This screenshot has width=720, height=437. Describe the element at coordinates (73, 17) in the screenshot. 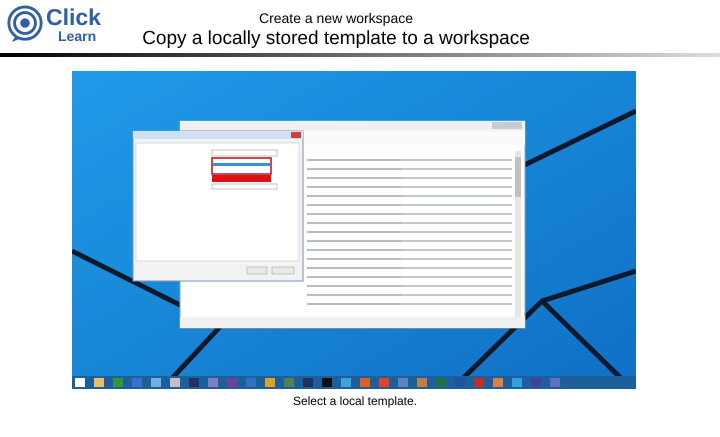

I see `logo-word: Click` at that location.